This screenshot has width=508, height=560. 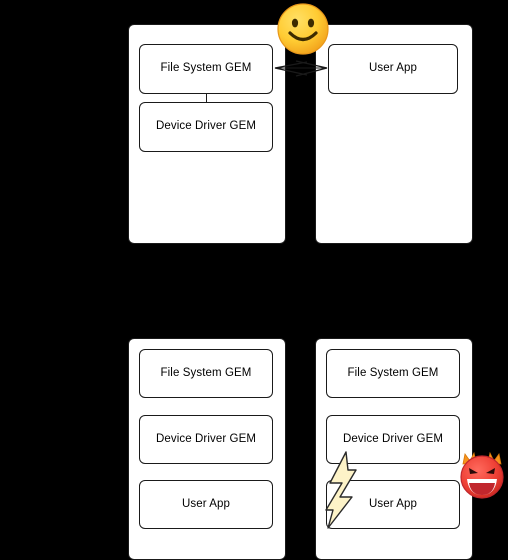 I want to click on devil-face-icon, so click(x=482, y=475).